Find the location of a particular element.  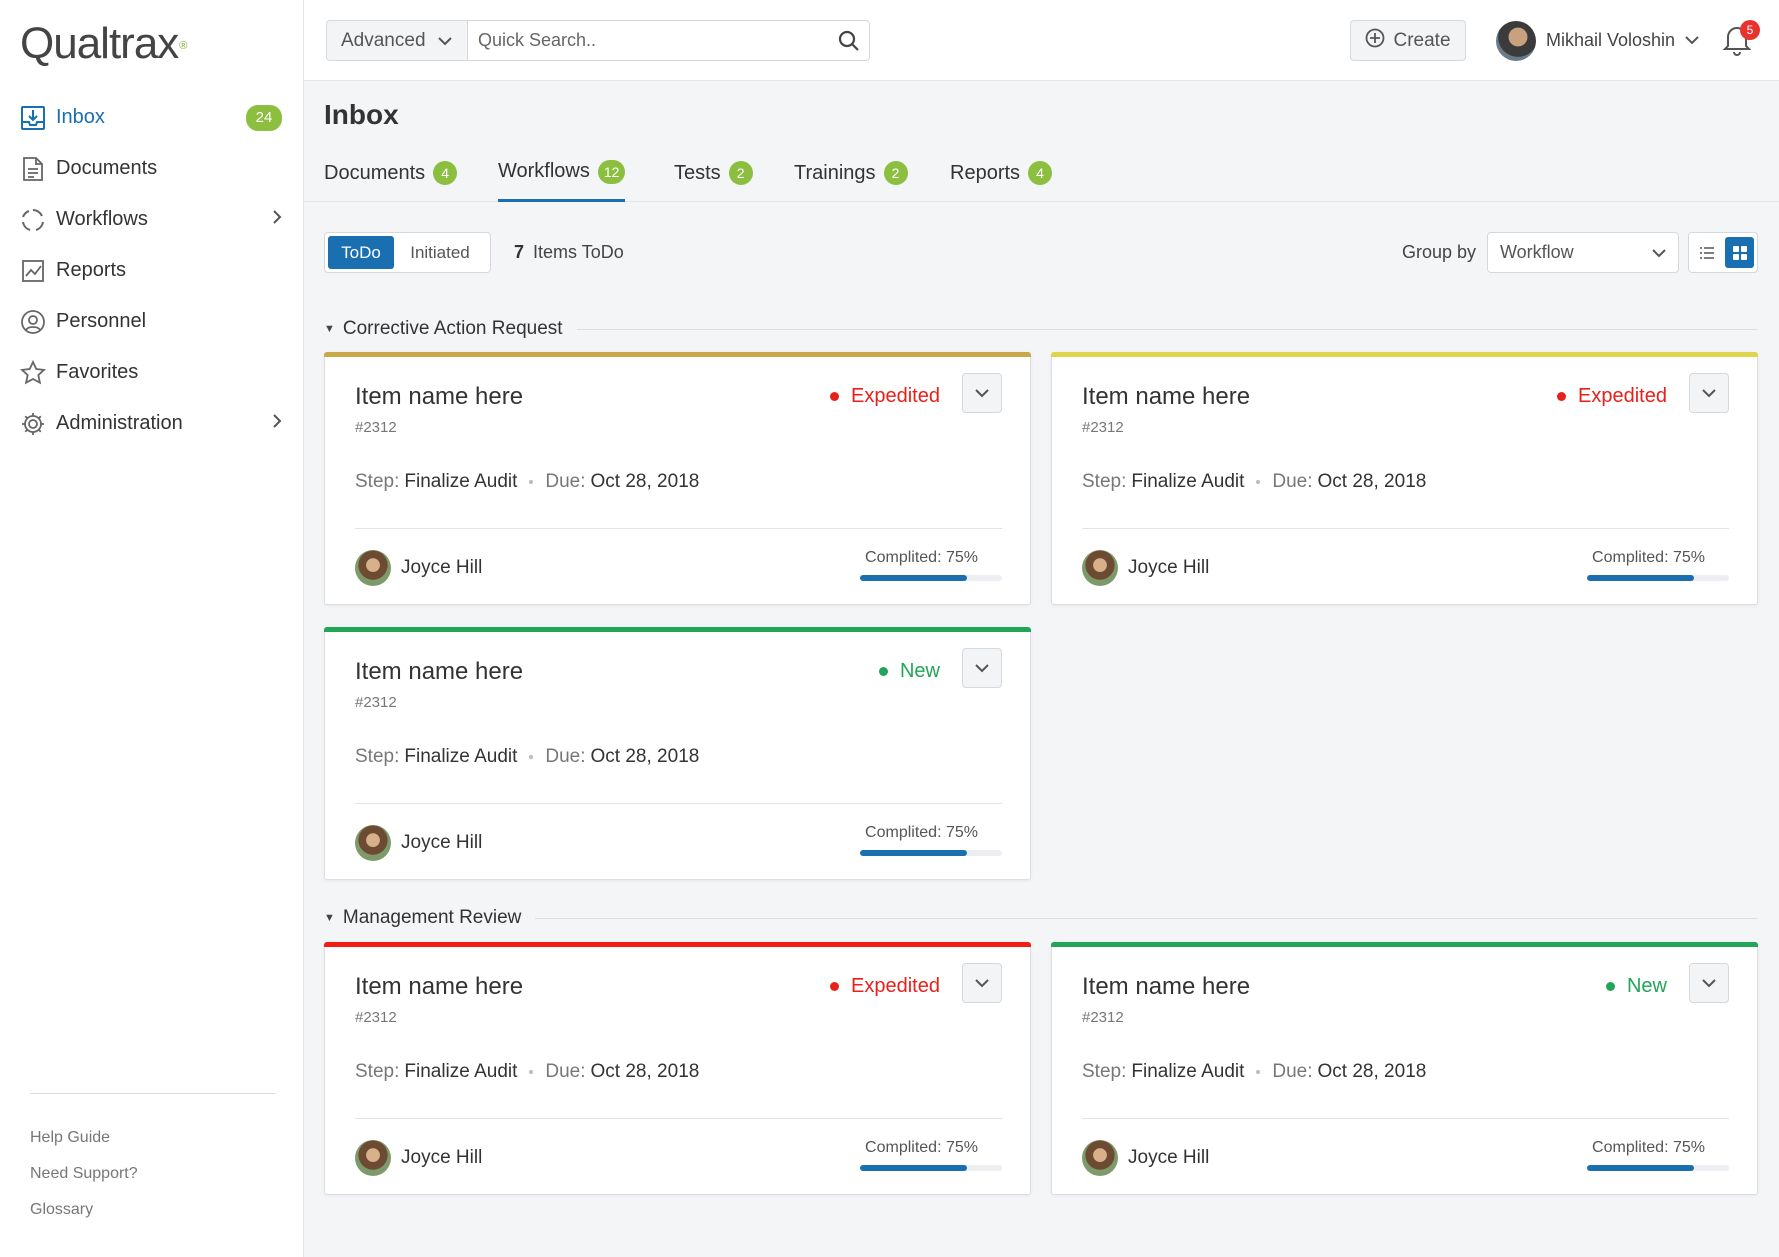

advanced-search-dropdown: Advanced is located at coordinates (397, 40).